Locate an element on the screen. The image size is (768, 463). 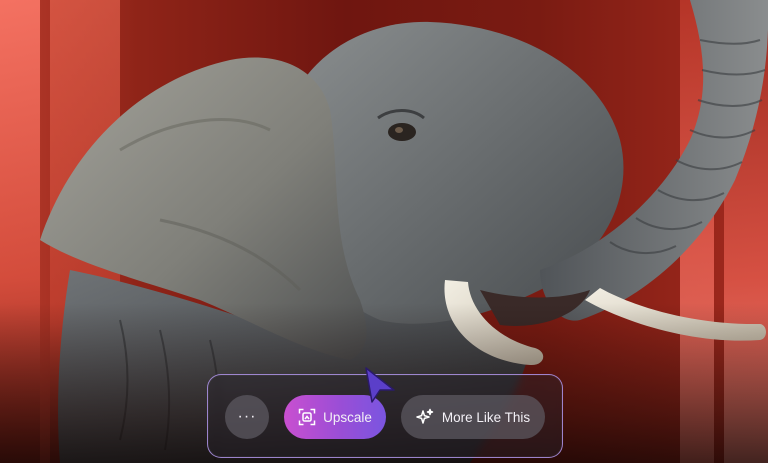
ellipsis-icon: ··· is located at coordinates (247, 416).